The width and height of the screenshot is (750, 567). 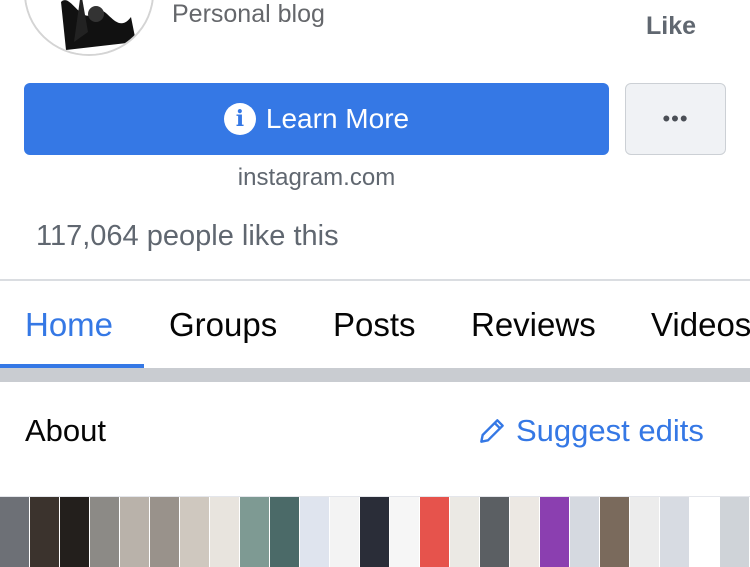 What do you see at coordinates (374, 325) in the screenshot?
I see `tab-posts: Posts` at bounding box center [374, 325].